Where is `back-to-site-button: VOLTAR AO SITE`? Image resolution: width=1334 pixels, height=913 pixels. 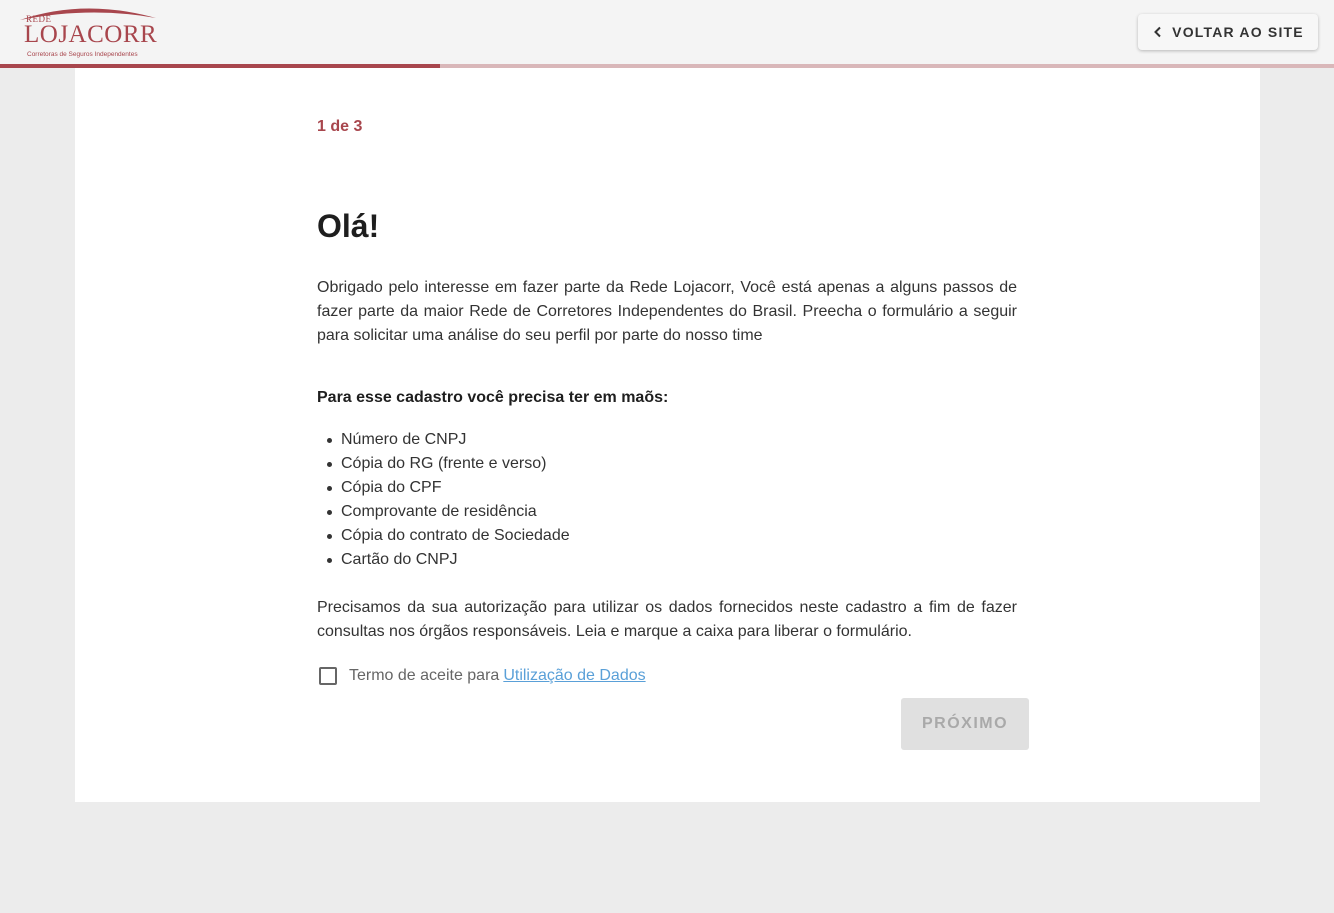 back-to-site-button: VOLTAR AO SITE is located at coordinates (1228, 32).